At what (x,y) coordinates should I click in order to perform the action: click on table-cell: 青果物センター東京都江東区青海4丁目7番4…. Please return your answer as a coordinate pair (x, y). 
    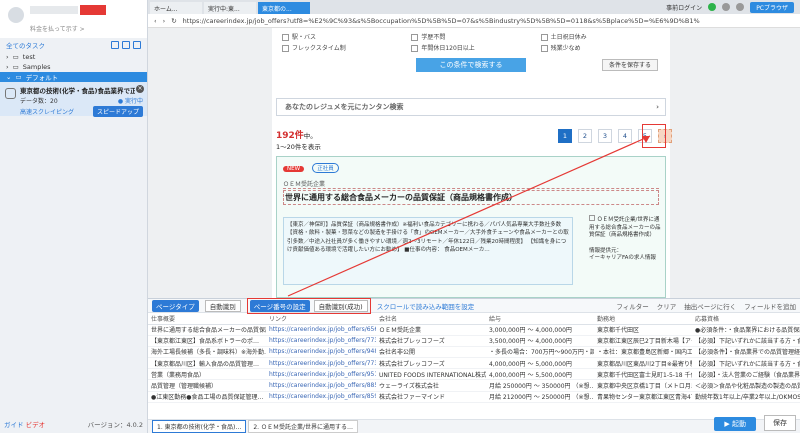
    Looking at the image, I should click on (643, 397).